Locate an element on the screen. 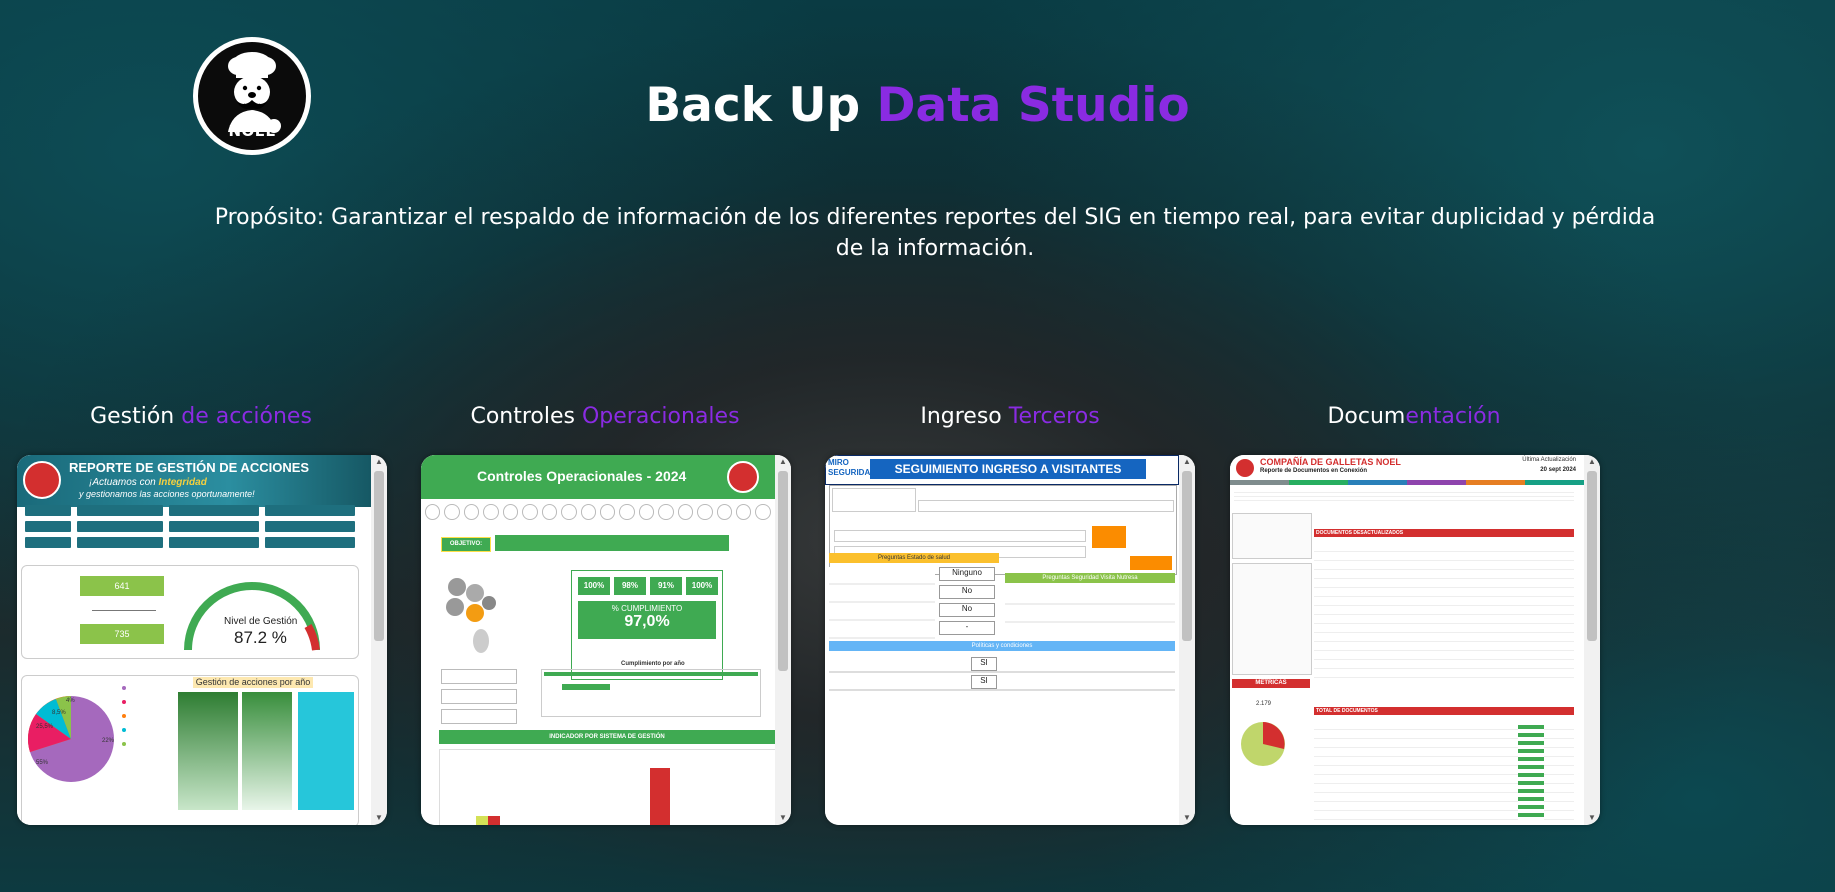  preguntas-salud-header: Preguntas Estado de salud is located at coordinates (914, 558).